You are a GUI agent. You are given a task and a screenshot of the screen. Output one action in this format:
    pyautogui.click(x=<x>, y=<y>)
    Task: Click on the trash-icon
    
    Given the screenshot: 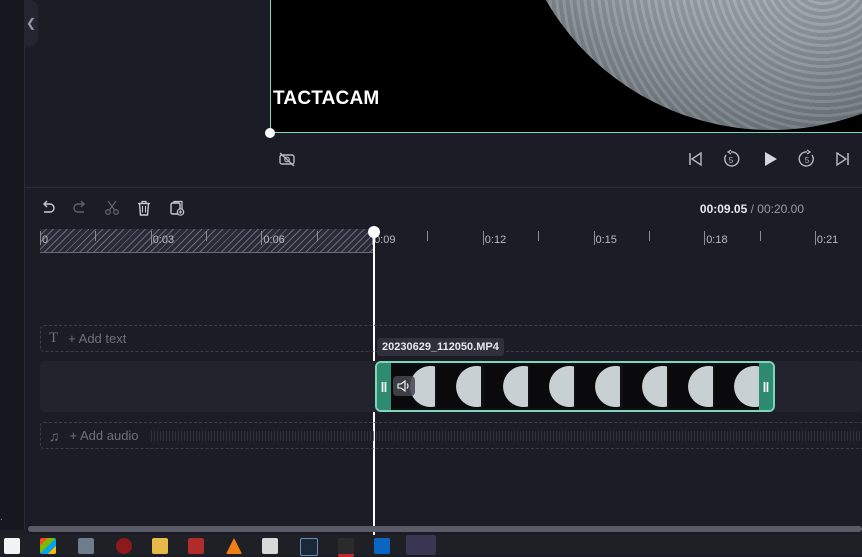 What is the action you would take?
    pyautogui.click(x=144, y=208)
    